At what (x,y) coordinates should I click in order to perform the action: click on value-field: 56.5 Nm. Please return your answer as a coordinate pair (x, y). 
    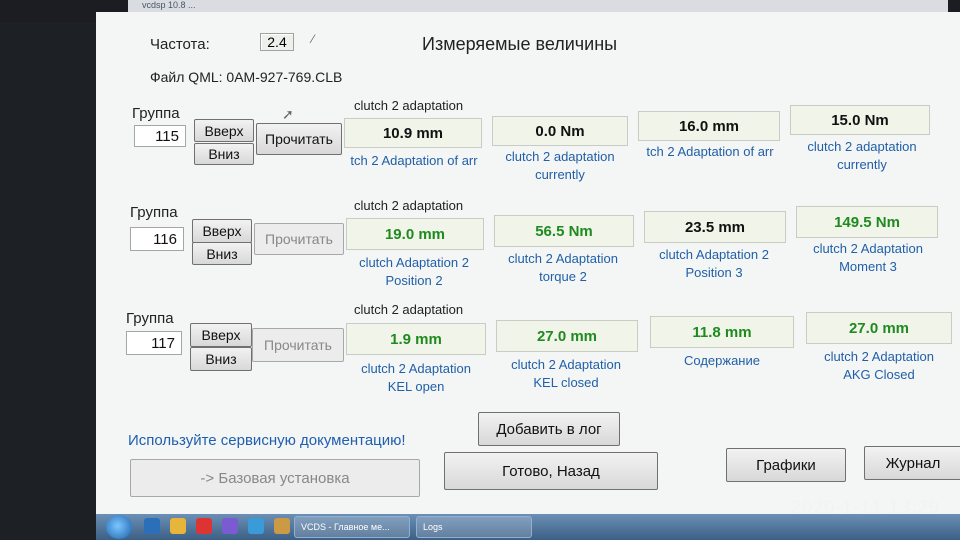
    Looking at the image, I should click on (564, 231).